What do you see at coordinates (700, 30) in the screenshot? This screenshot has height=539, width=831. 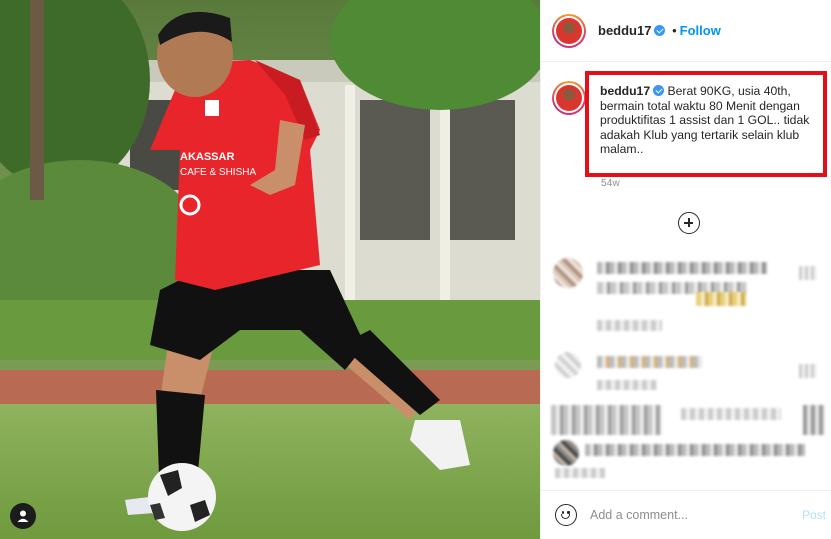 I see `follow-button: Follow` at bounding box center [700, 30].